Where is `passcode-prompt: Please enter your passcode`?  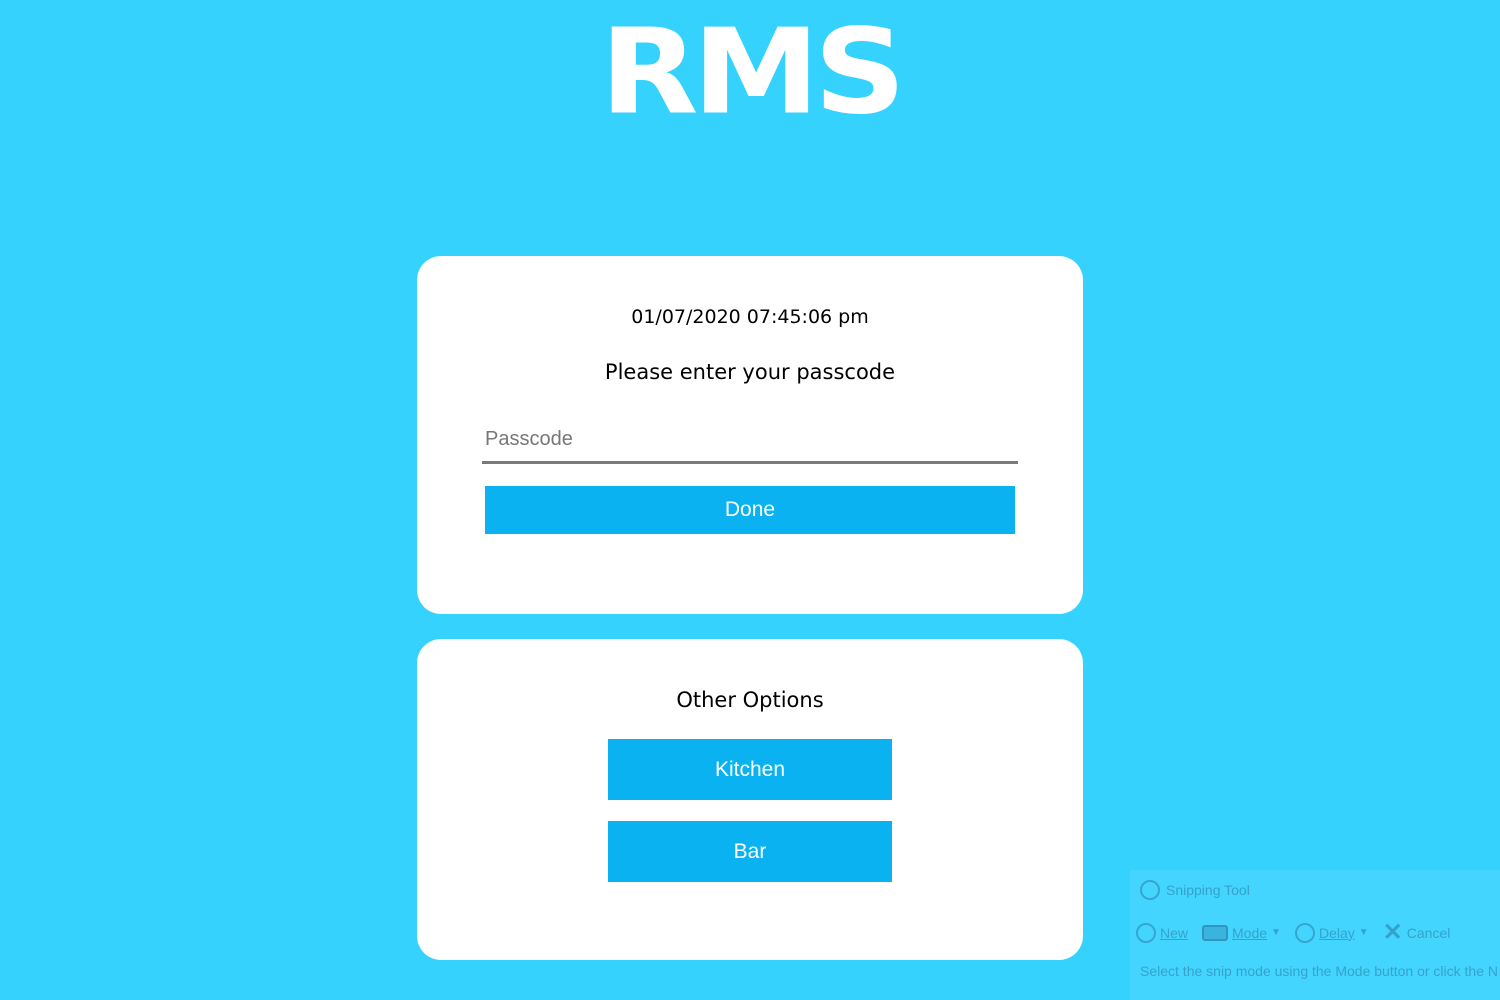 passcode-prompt: Please enter your passcode is located at coordinates (750, 372).